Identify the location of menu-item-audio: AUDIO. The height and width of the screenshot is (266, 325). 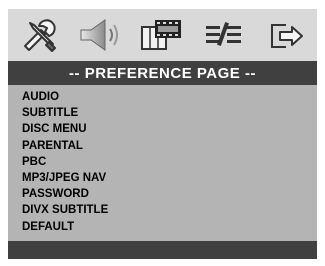
(162, 97).